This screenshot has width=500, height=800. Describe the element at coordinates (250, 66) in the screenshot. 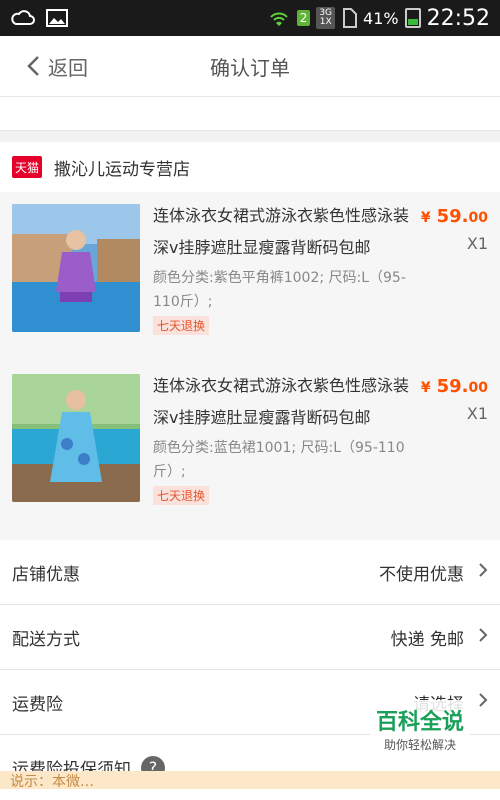

I see `page-header: 返回 确认订单` at that location.